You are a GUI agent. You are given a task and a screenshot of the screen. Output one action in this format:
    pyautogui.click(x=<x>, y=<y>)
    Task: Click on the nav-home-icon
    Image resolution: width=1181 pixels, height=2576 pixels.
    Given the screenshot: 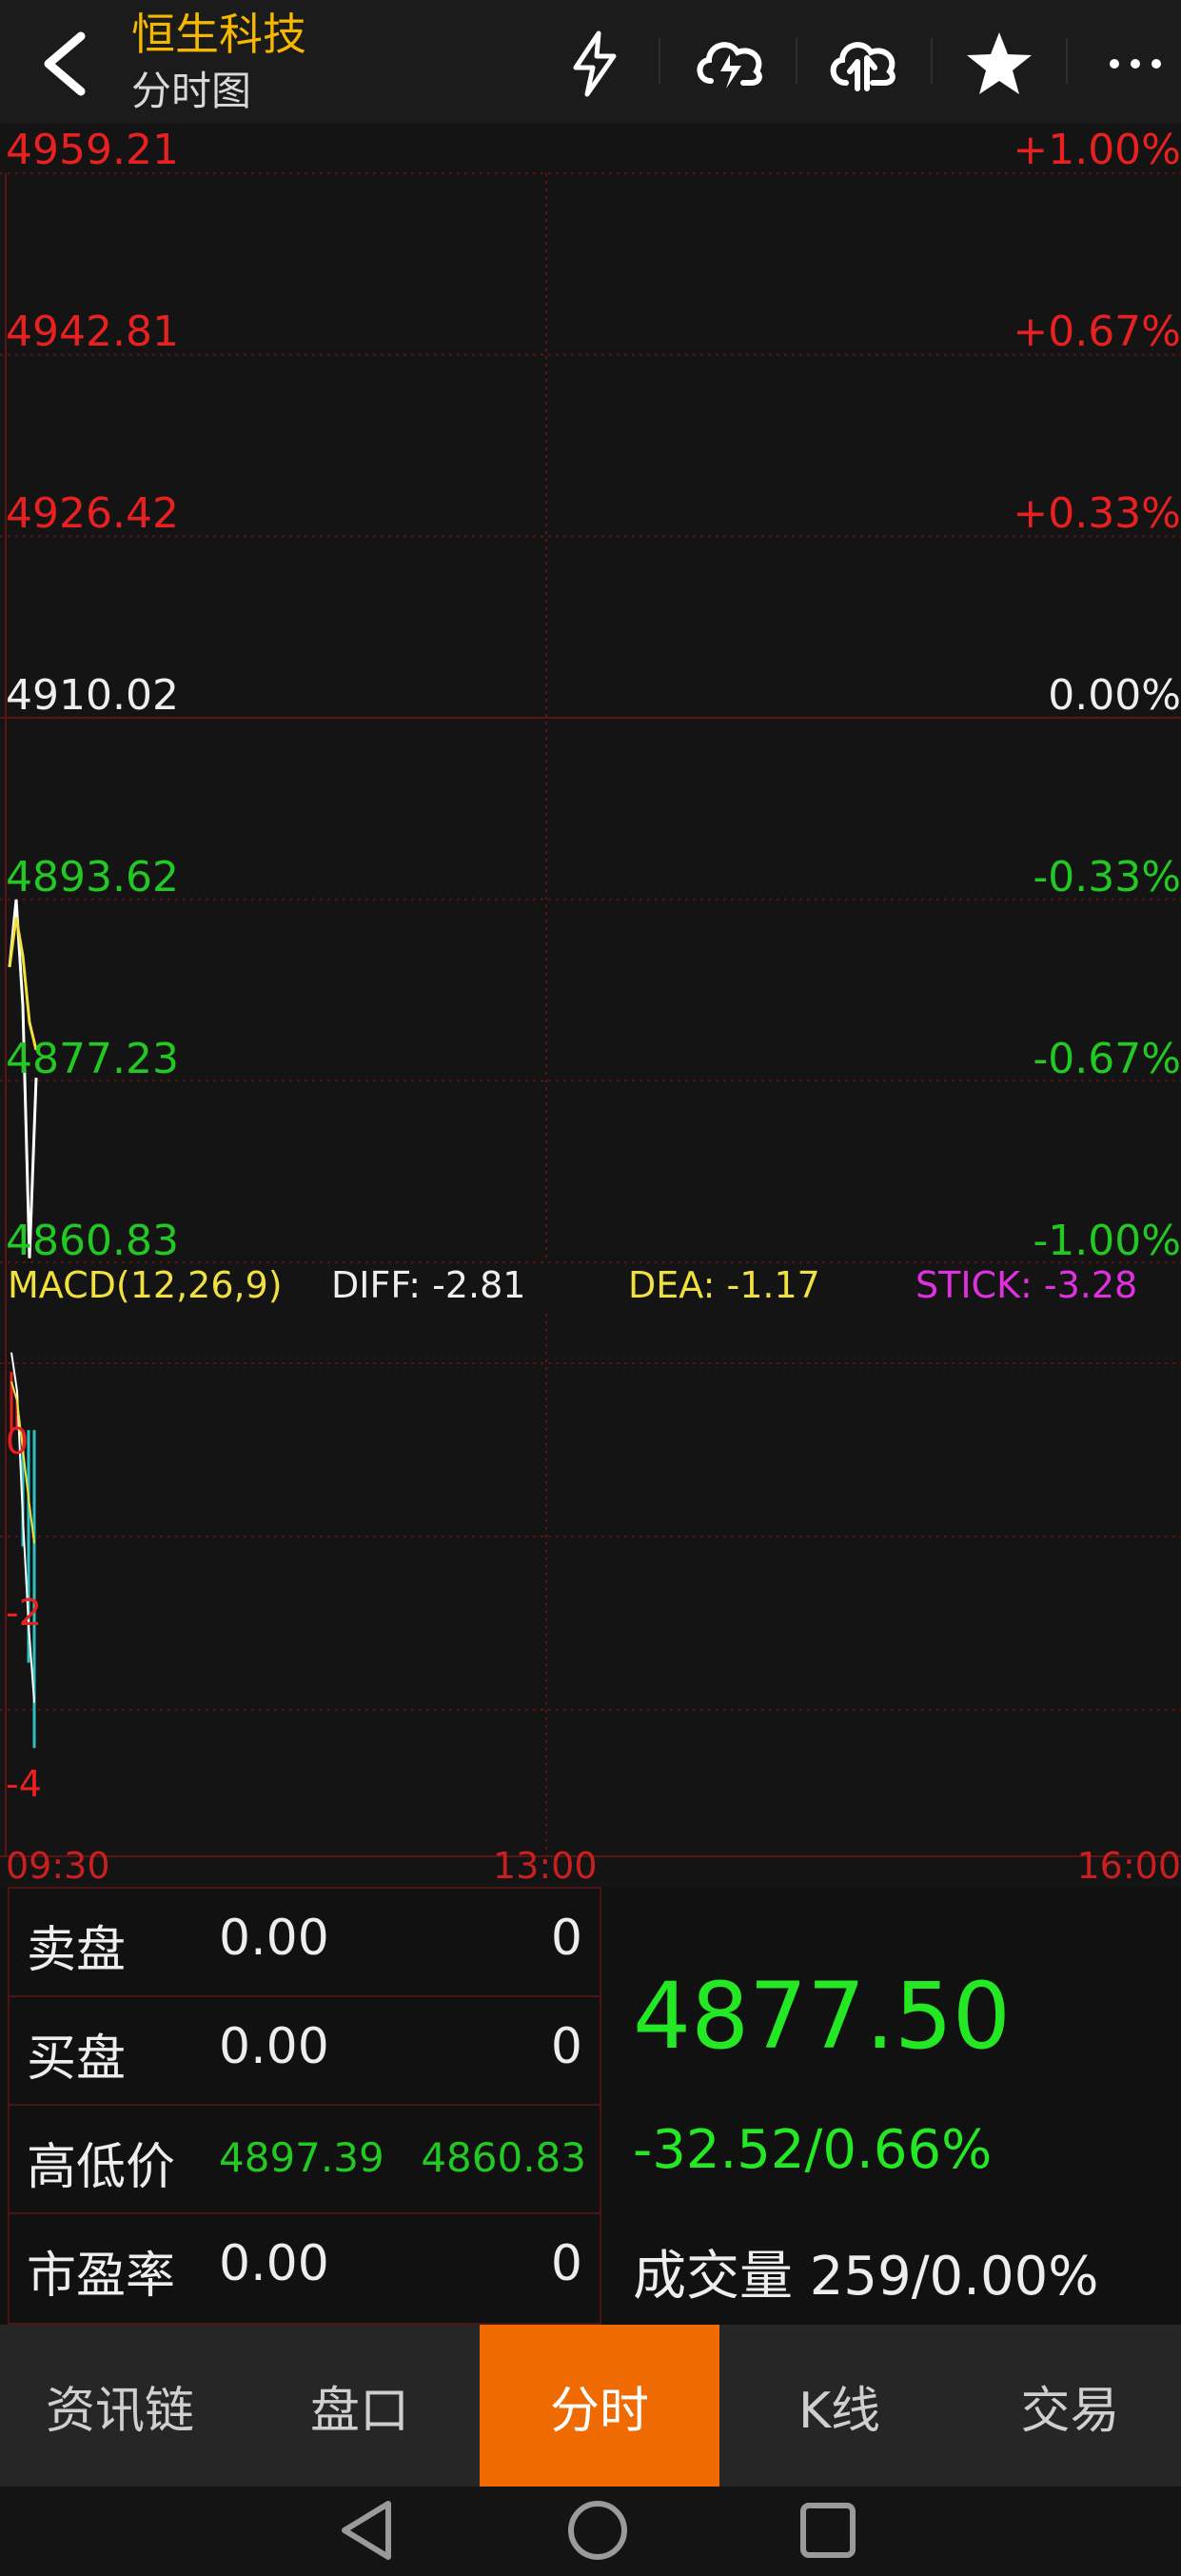 What is the action you would take?
    pyautogui.click(x=597, y=2530)
    